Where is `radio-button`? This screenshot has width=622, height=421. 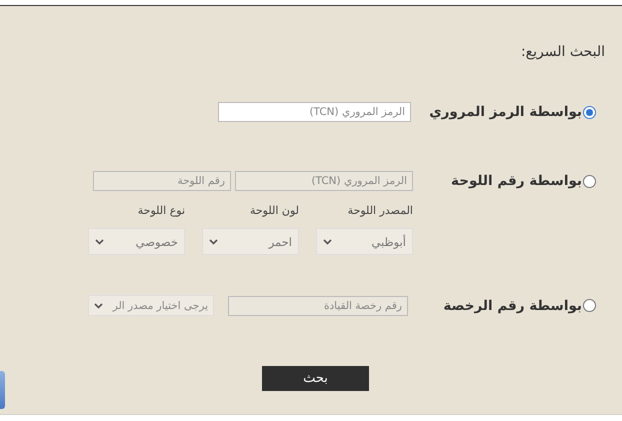
radio-button is located at coordinates (589, 112).